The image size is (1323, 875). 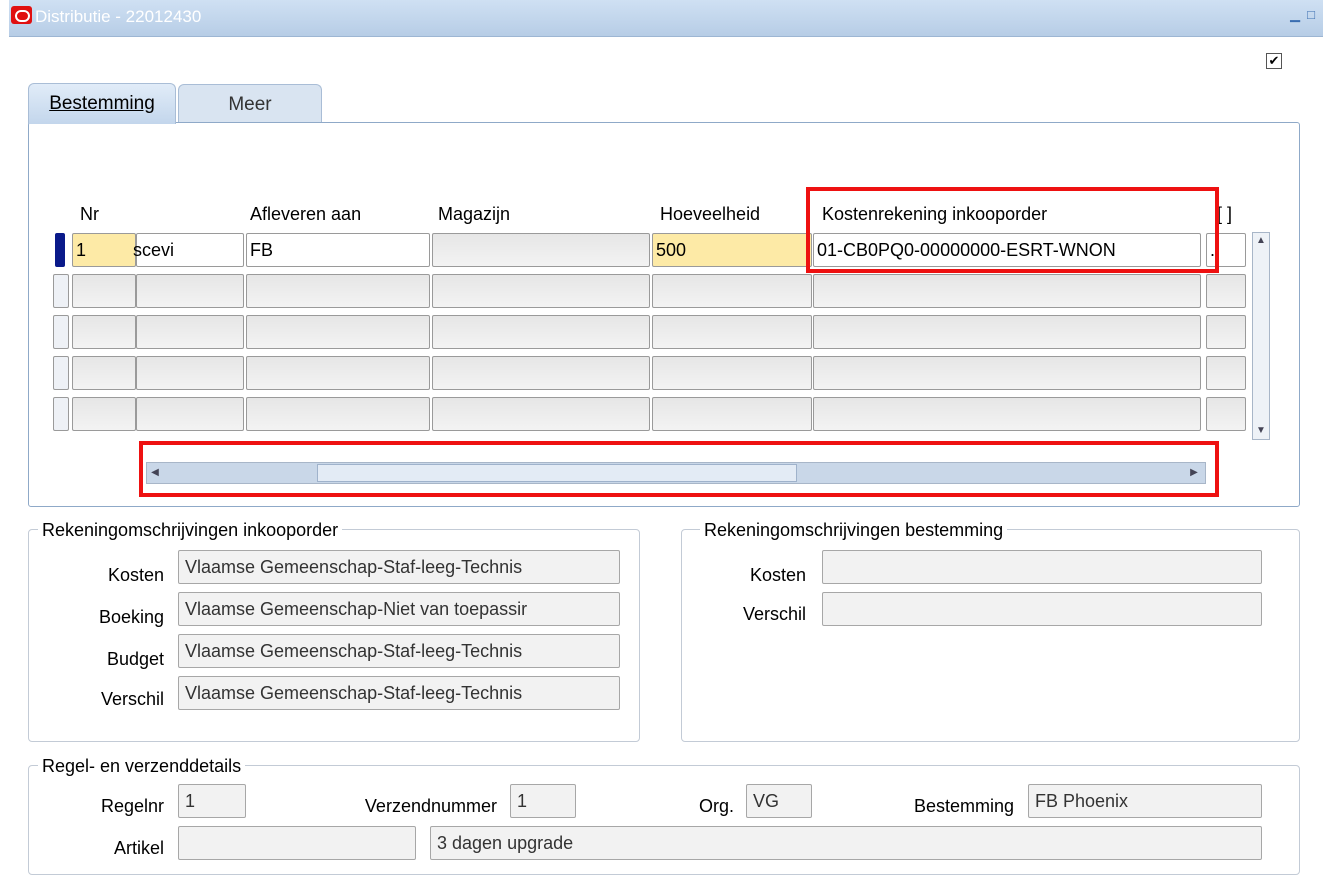 I want to click on field-budget-text: Vlaamse Gemeenschap-Staf-leeg-Technis, so click(x=354, y=651).